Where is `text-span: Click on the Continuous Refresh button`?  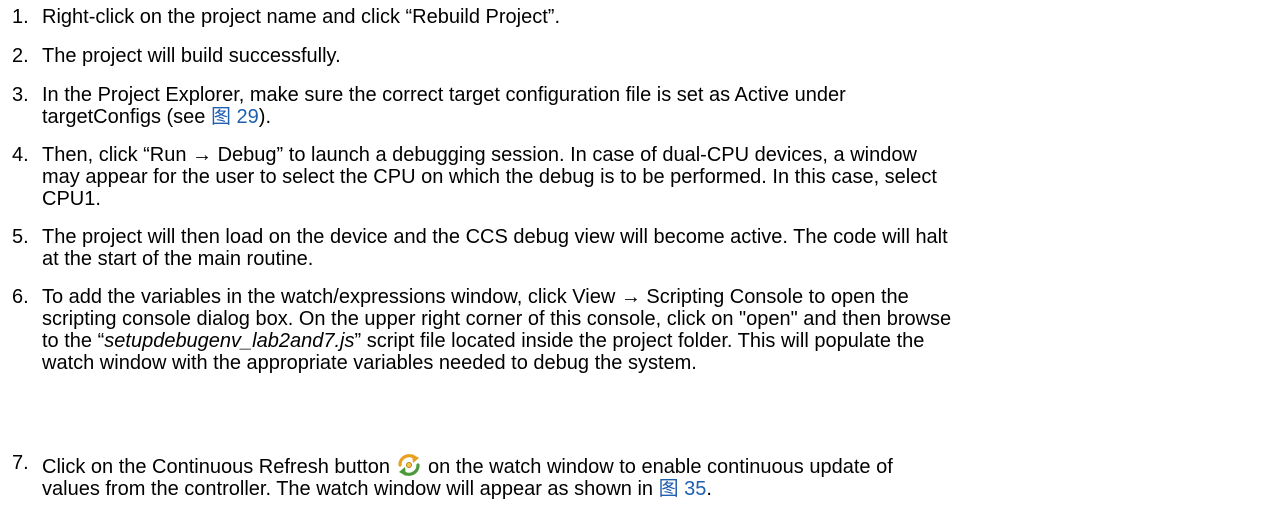
text-span: Click on the Continuous Refresh button is located at coordinates (216, 467).